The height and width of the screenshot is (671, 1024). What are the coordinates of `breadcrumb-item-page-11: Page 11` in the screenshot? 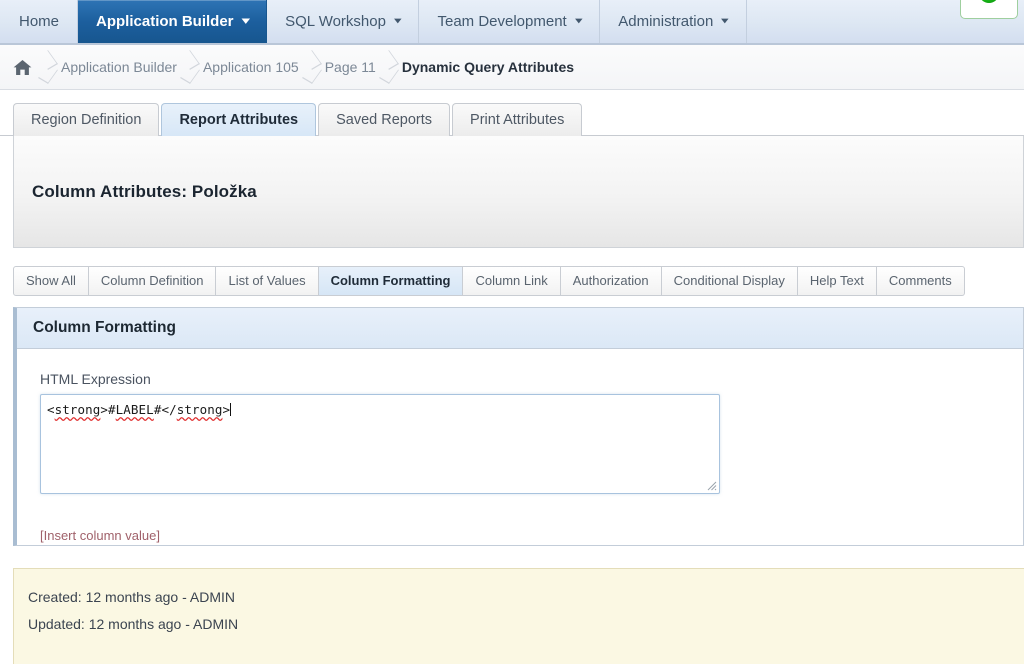 It's located at (350, 67).